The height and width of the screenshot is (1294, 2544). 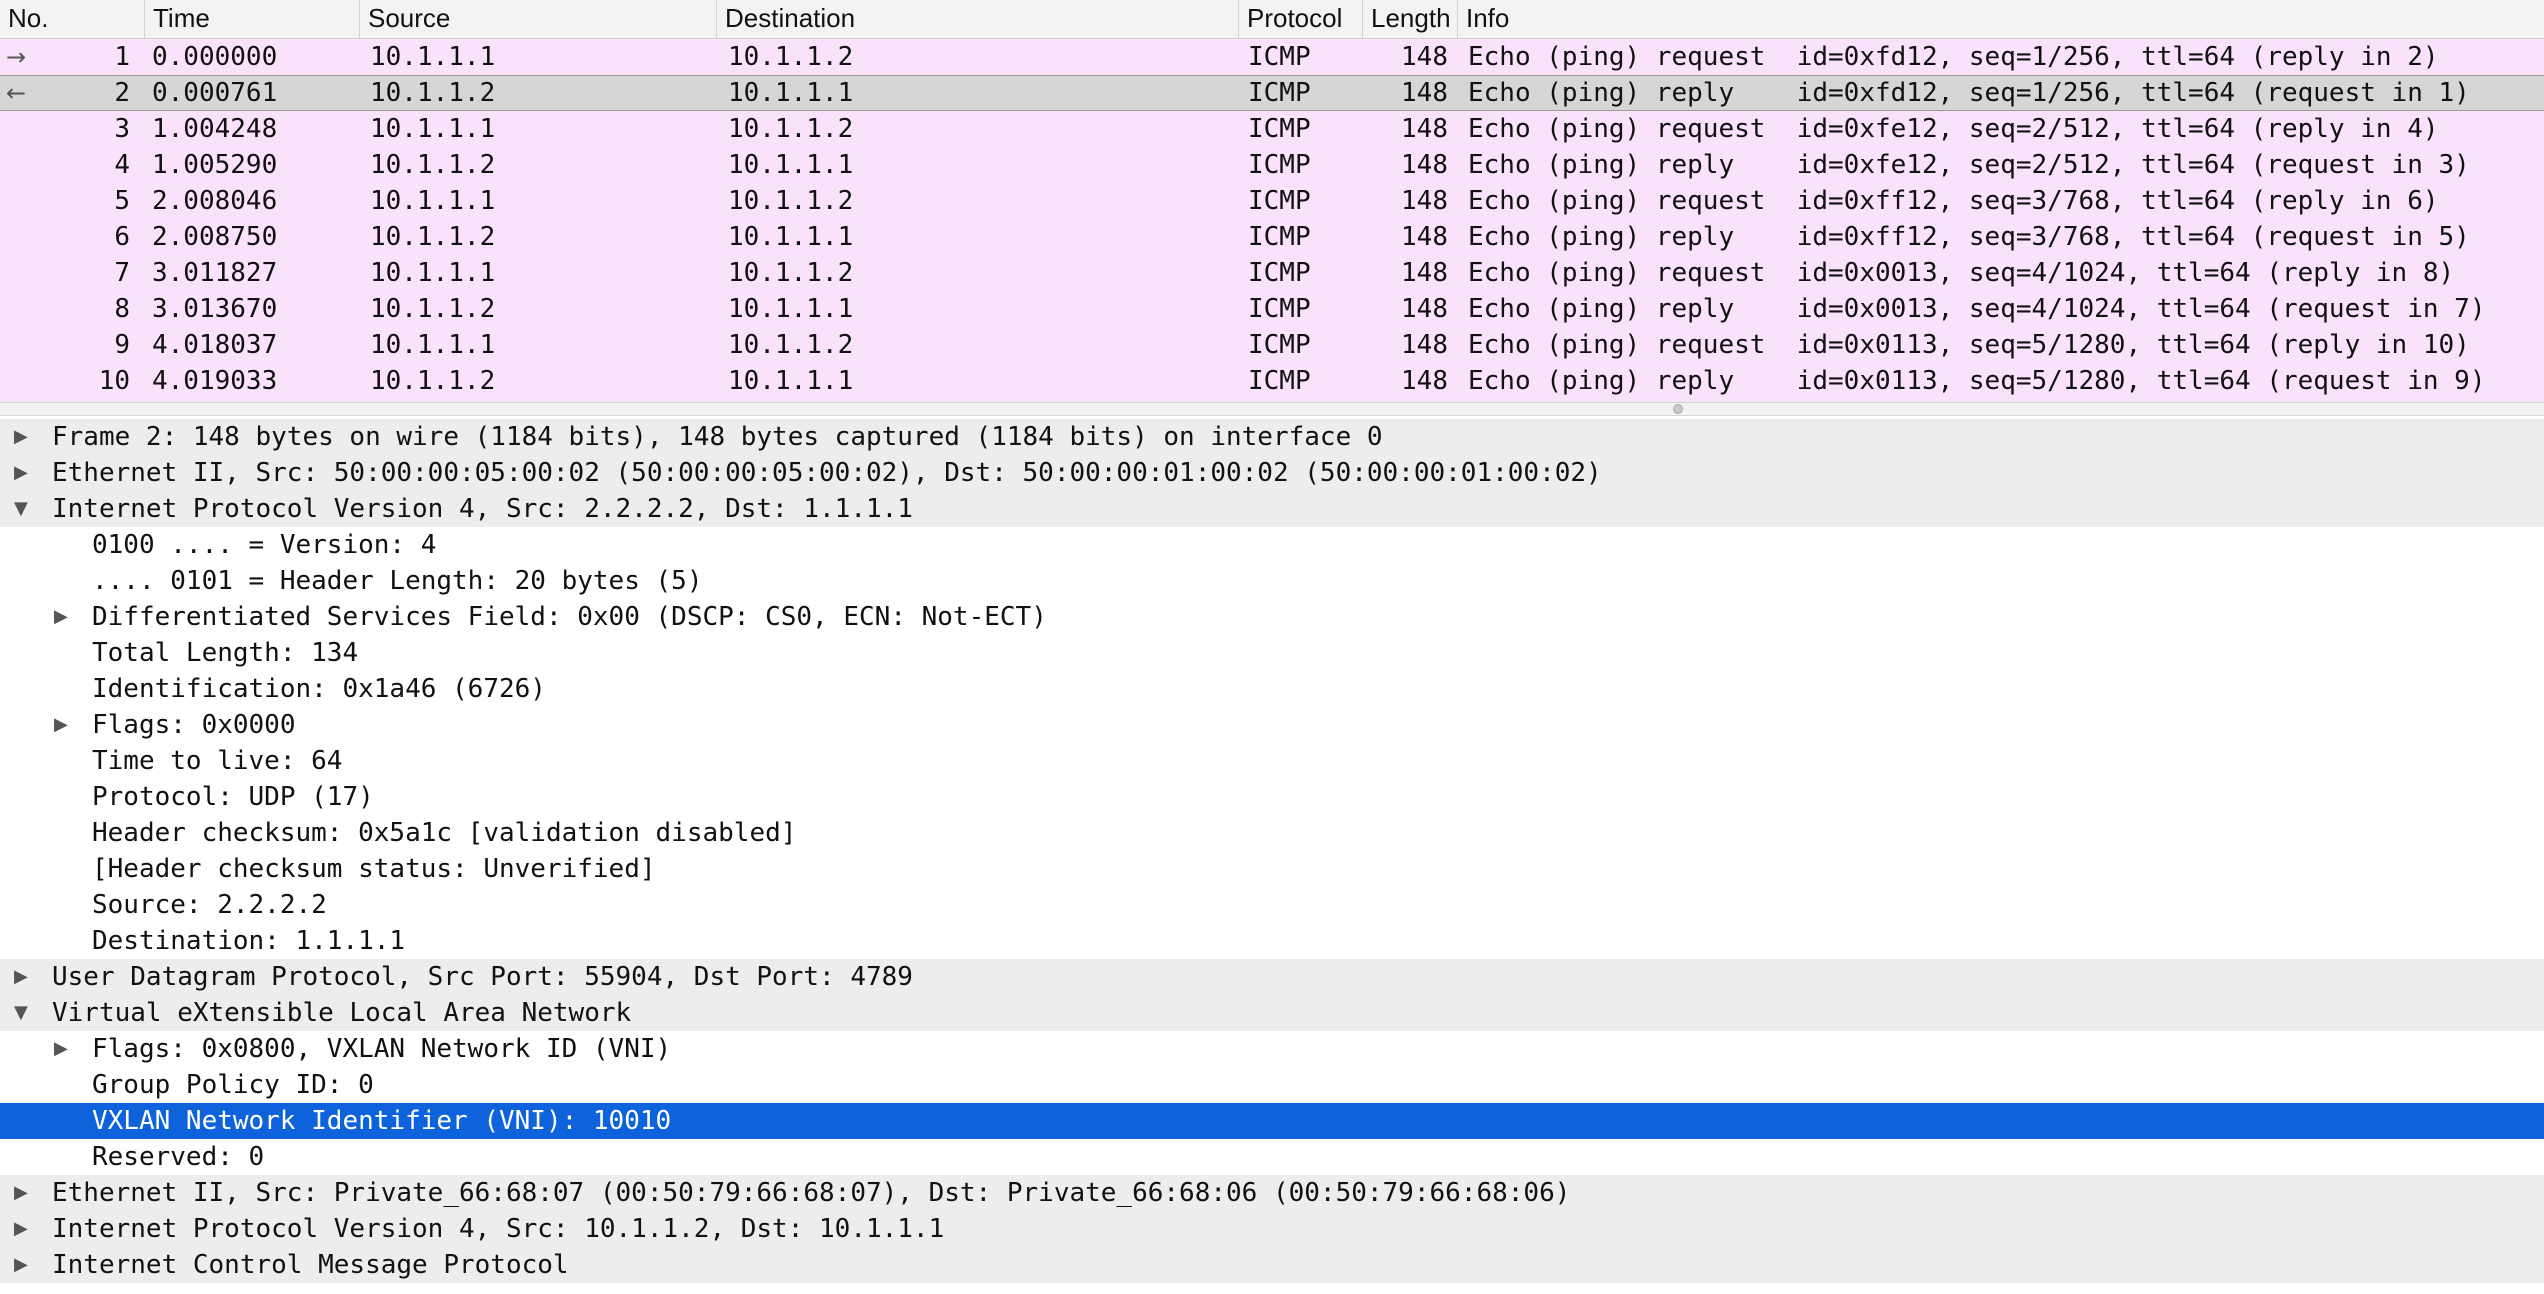 What do you see at coordinates (215, 129) in the screenshot?
I see `packet-time-cell: 1.004248` at bounding box center [215, 129].